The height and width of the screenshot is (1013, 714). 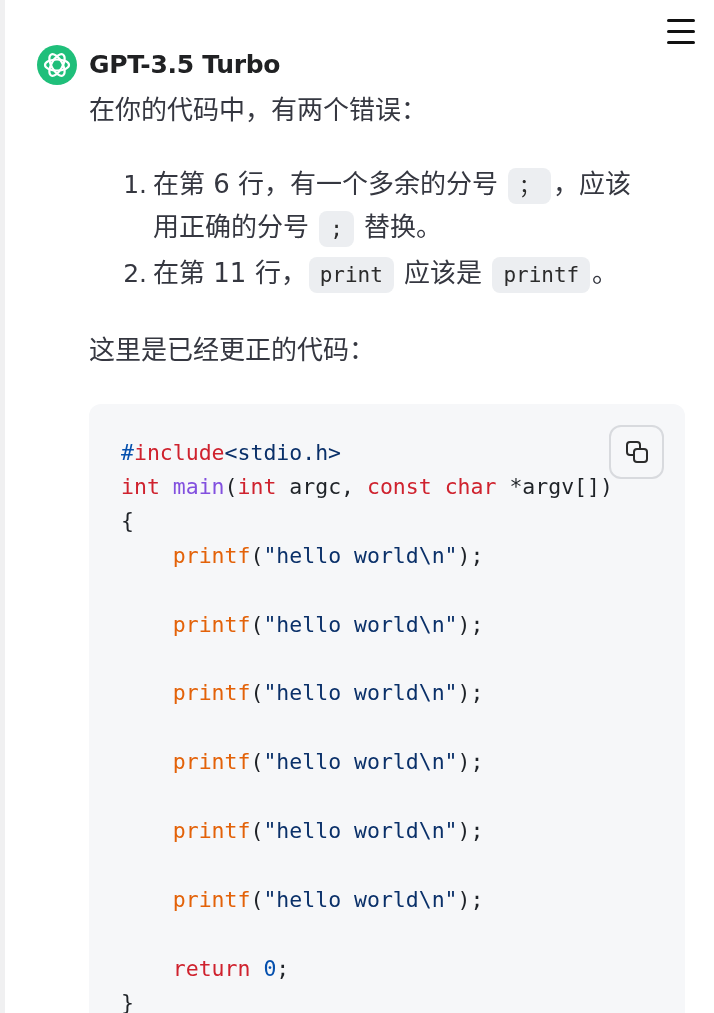 I want to click on outro-text: 这里是已经更正的代码：, so click(x=232, y=350).